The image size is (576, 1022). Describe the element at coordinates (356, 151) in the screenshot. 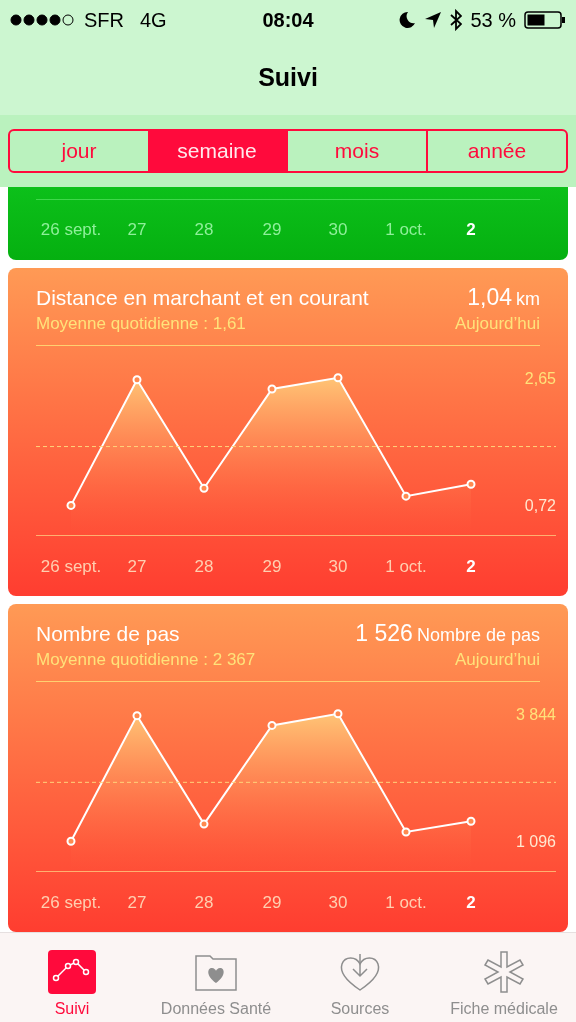

I see `period-tab: mois` at that location.